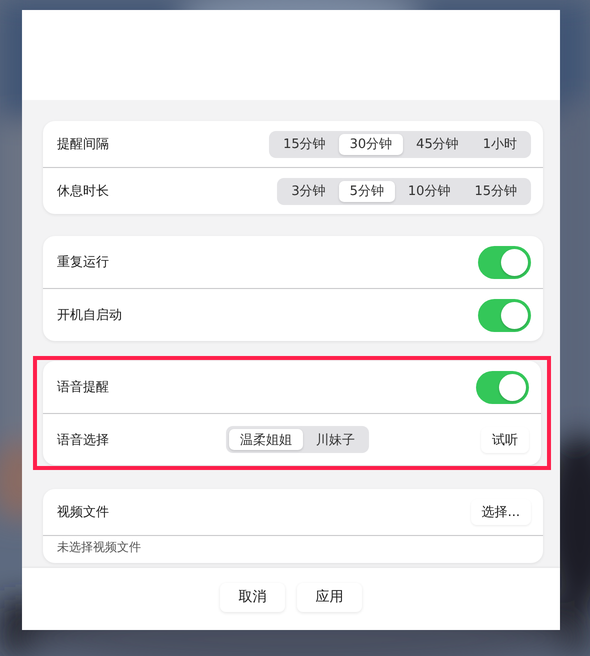 The width and height of the screenshot is (590, 656). I want to click on setting-label: 语音选择, so click(83, 440).